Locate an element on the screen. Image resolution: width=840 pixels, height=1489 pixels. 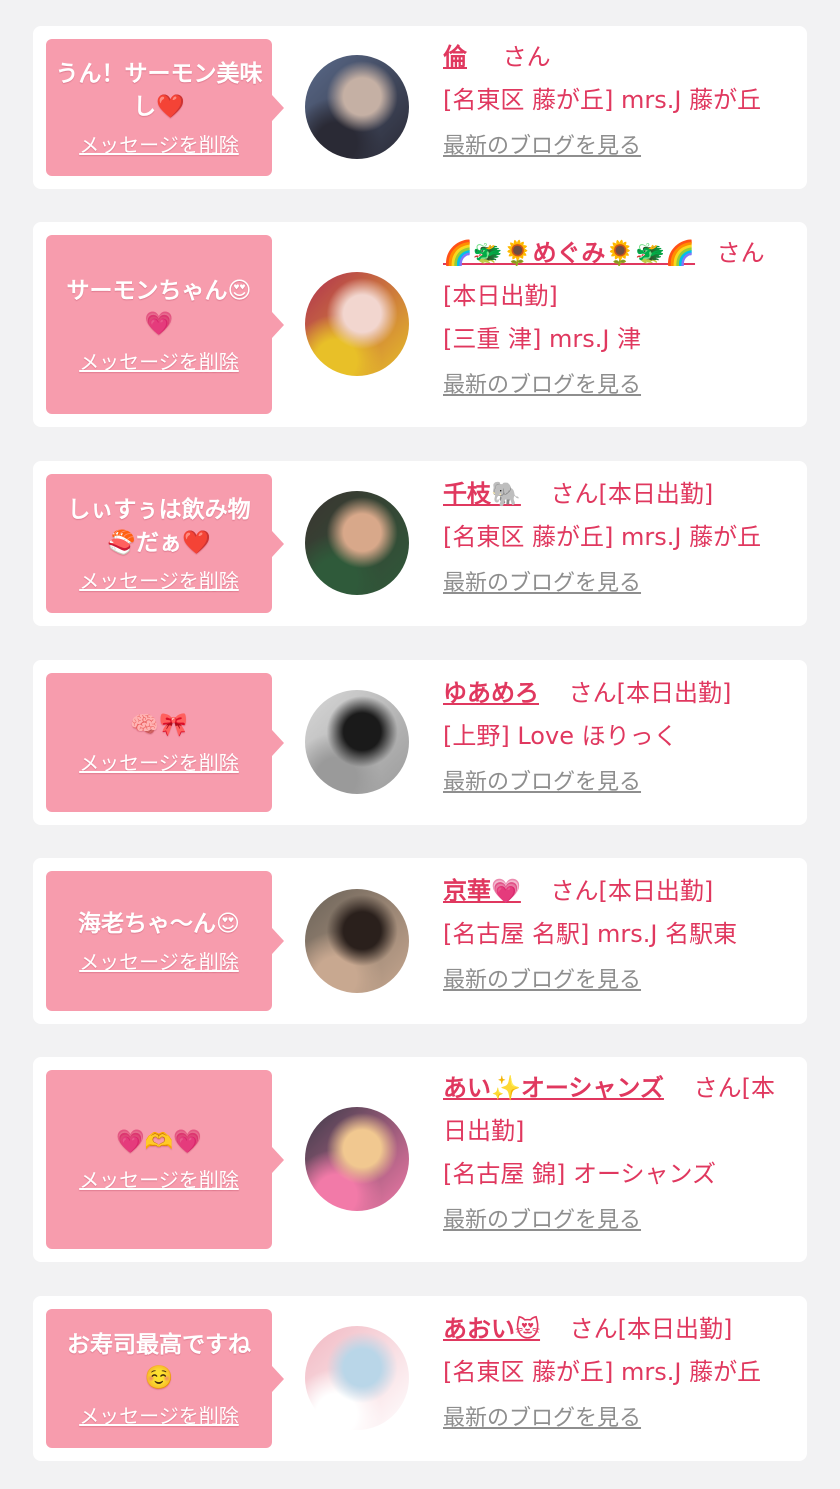
profile-info: ゆあめろ さん[本日出勤] [上野] Love ほりっく 最新のブログを見る is located at coordinates (619, 737).